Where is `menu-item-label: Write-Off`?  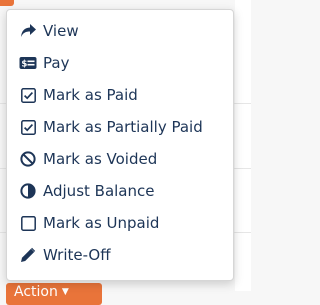
menu-item-label: Write-Off is located at coordinates (77, 255).